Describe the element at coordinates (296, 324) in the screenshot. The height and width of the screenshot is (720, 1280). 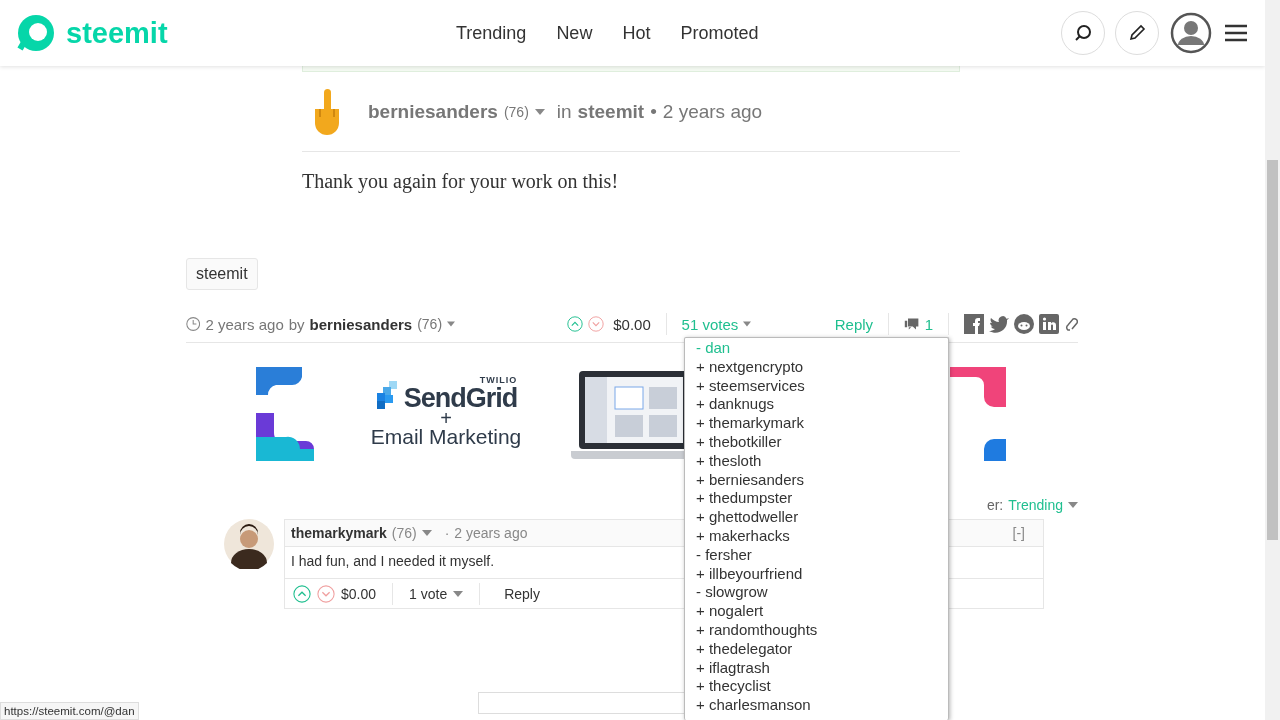
I see `by-label: by` at that location.